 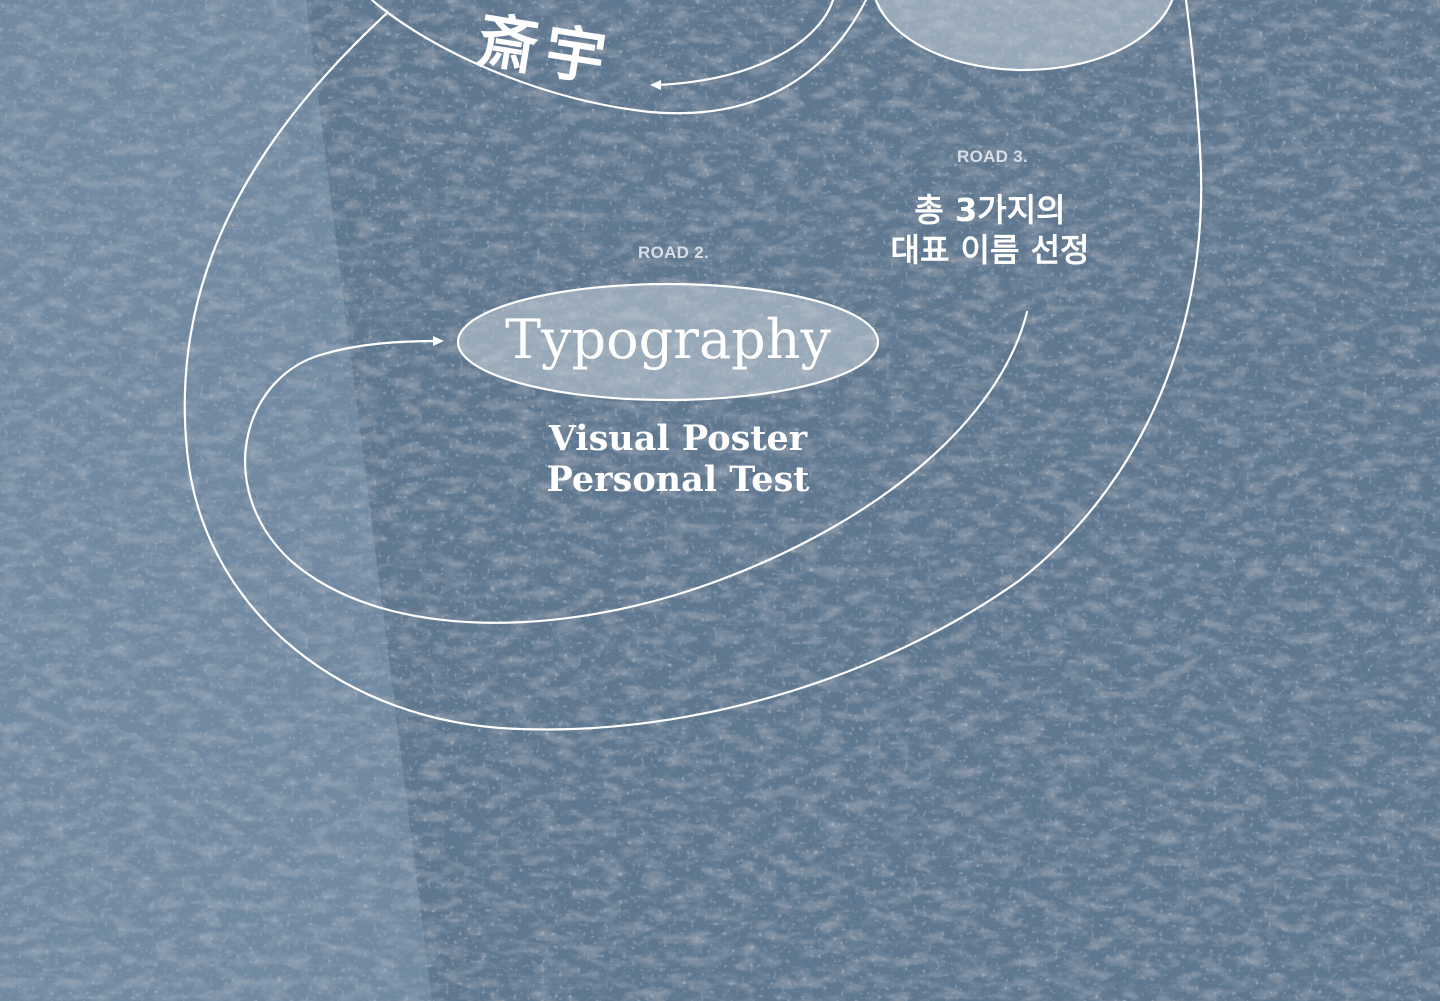 What do you see at coordinates (990, 230) in the screenshot?
I see `road3-description: 총 3가지의 대표 이름 선정` at bounding box center [990, 230].